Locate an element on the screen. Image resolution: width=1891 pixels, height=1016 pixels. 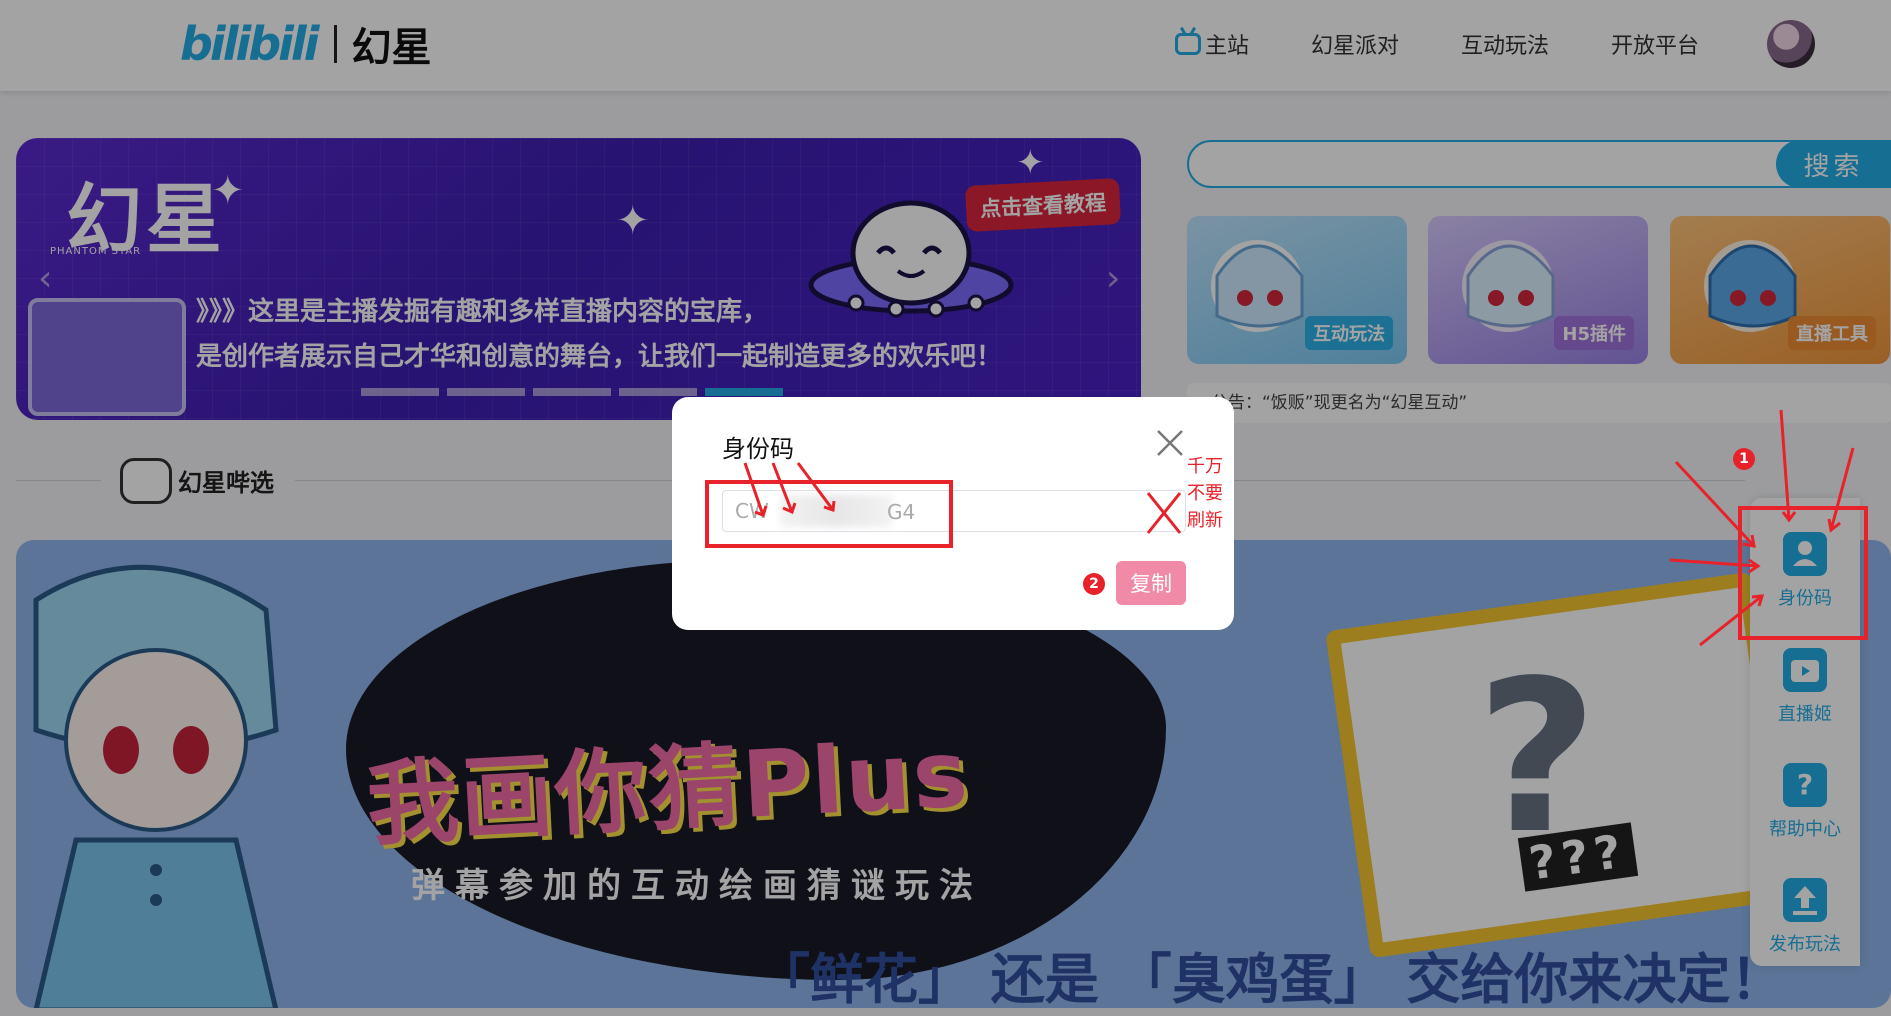
annotation-highlight-id-button is located at coordinates (1803, 573).